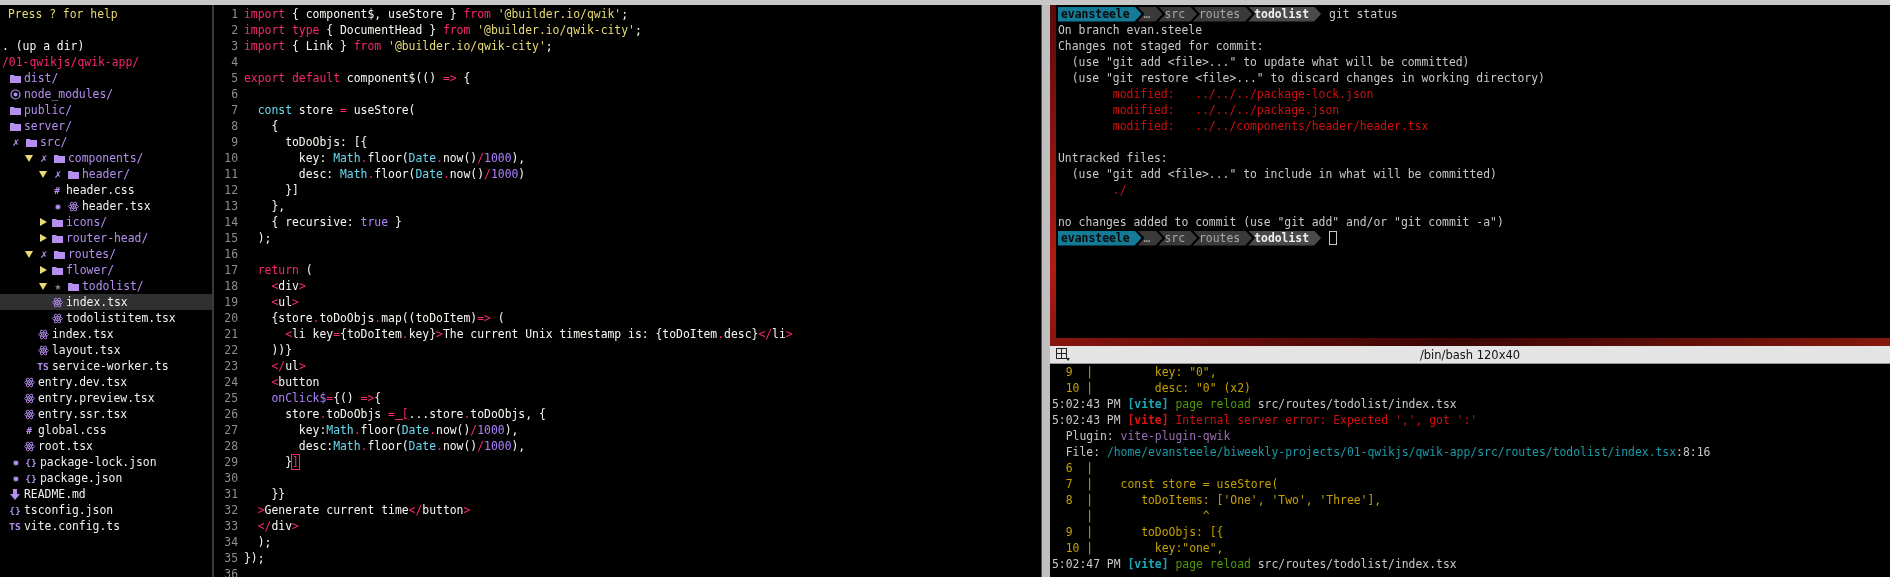 This screenshot has height=577, width=1890. What do you see at coordinates (53, 142) in the screenshot?
I see `folder-name: src/` at bounding box center [53, 142].